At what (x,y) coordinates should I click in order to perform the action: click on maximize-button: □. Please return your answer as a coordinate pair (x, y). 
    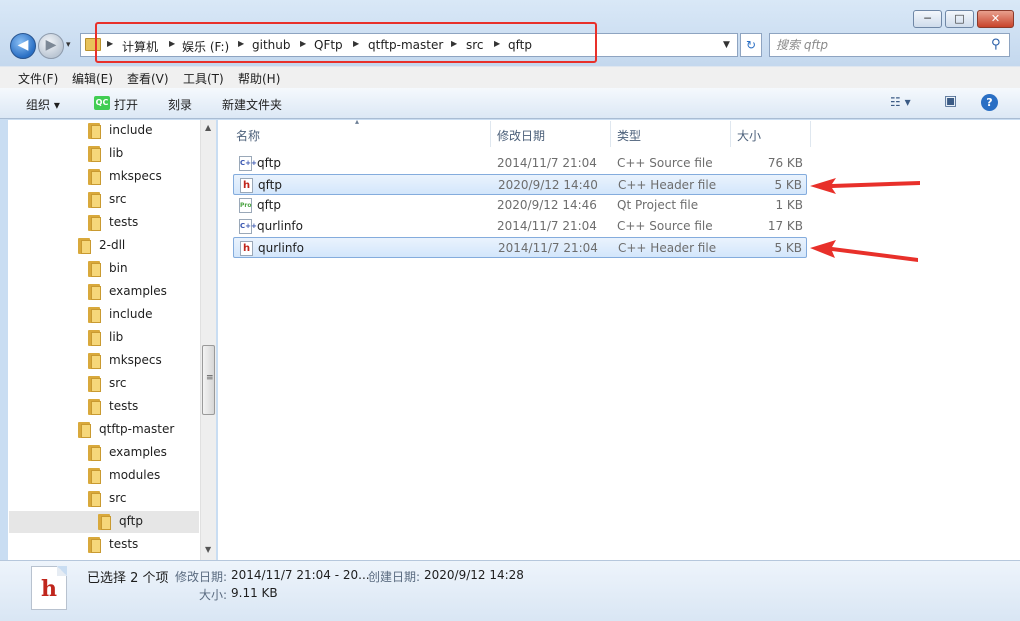
    Looking at the image, I should click on (959, 19).